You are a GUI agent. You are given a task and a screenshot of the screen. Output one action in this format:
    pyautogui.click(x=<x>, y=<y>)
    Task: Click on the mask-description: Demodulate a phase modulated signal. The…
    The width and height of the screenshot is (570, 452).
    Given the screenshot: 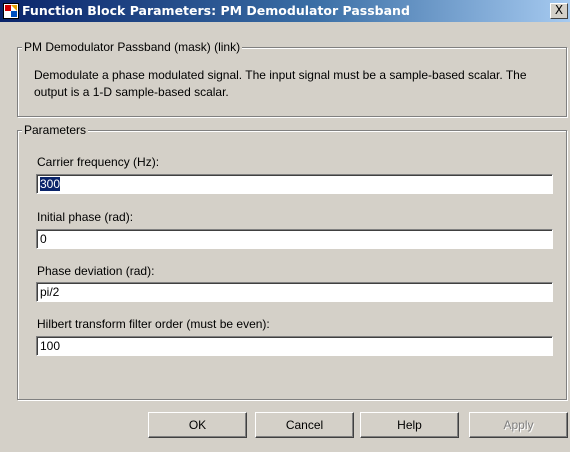 What is the action you would take?
    pyautogui.click(x=280, y=83)
    